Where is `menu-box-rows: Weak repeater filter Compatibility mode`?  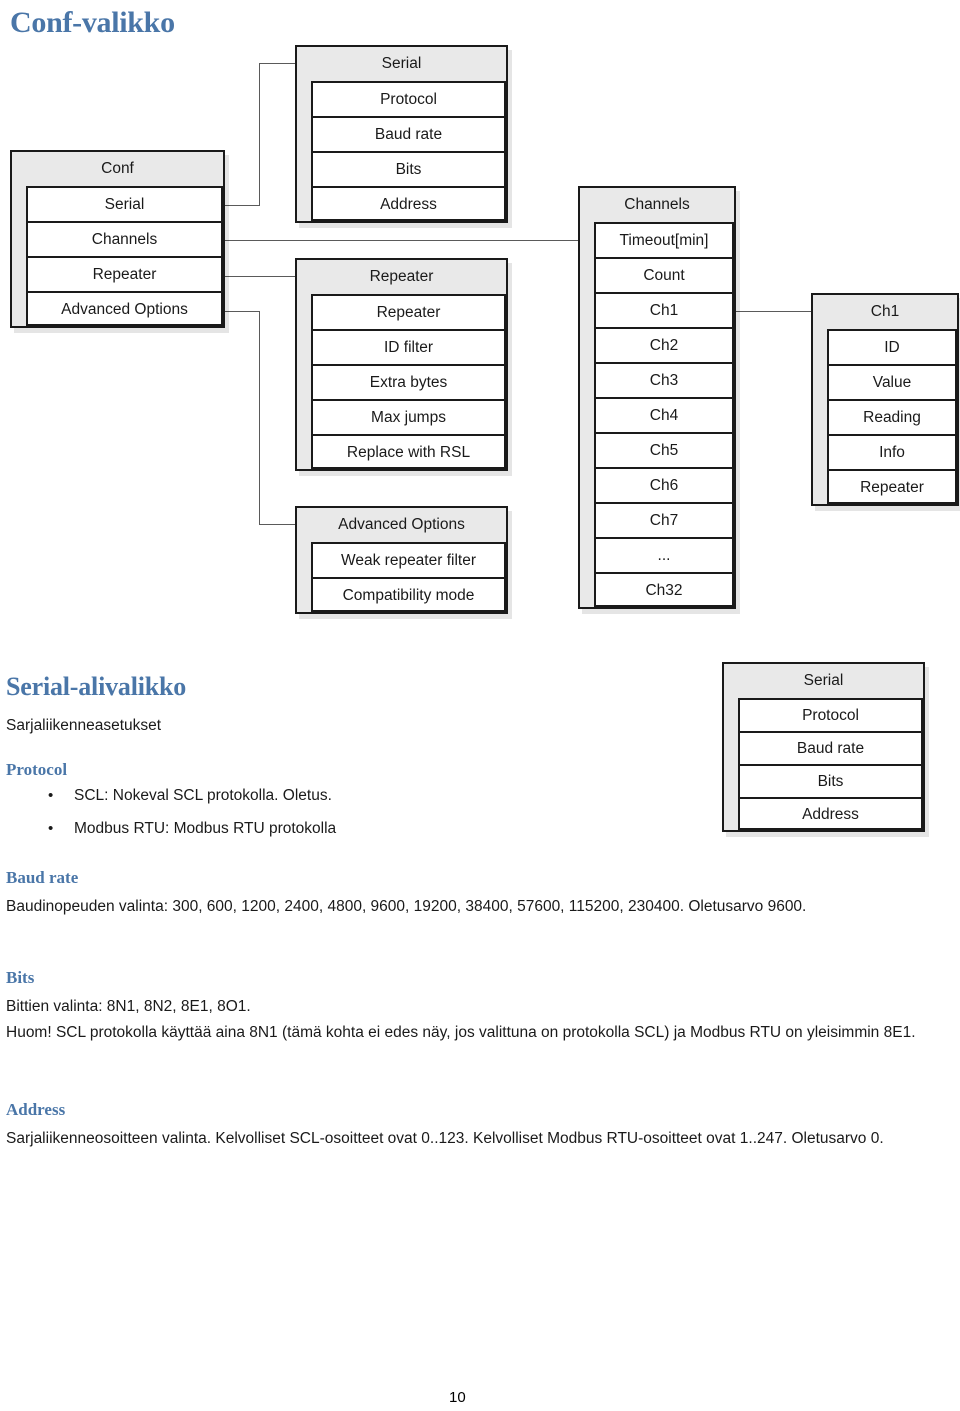 menu-box-rows: Weak repeater filter Compatibility mode is located at coordinates (408, 577).